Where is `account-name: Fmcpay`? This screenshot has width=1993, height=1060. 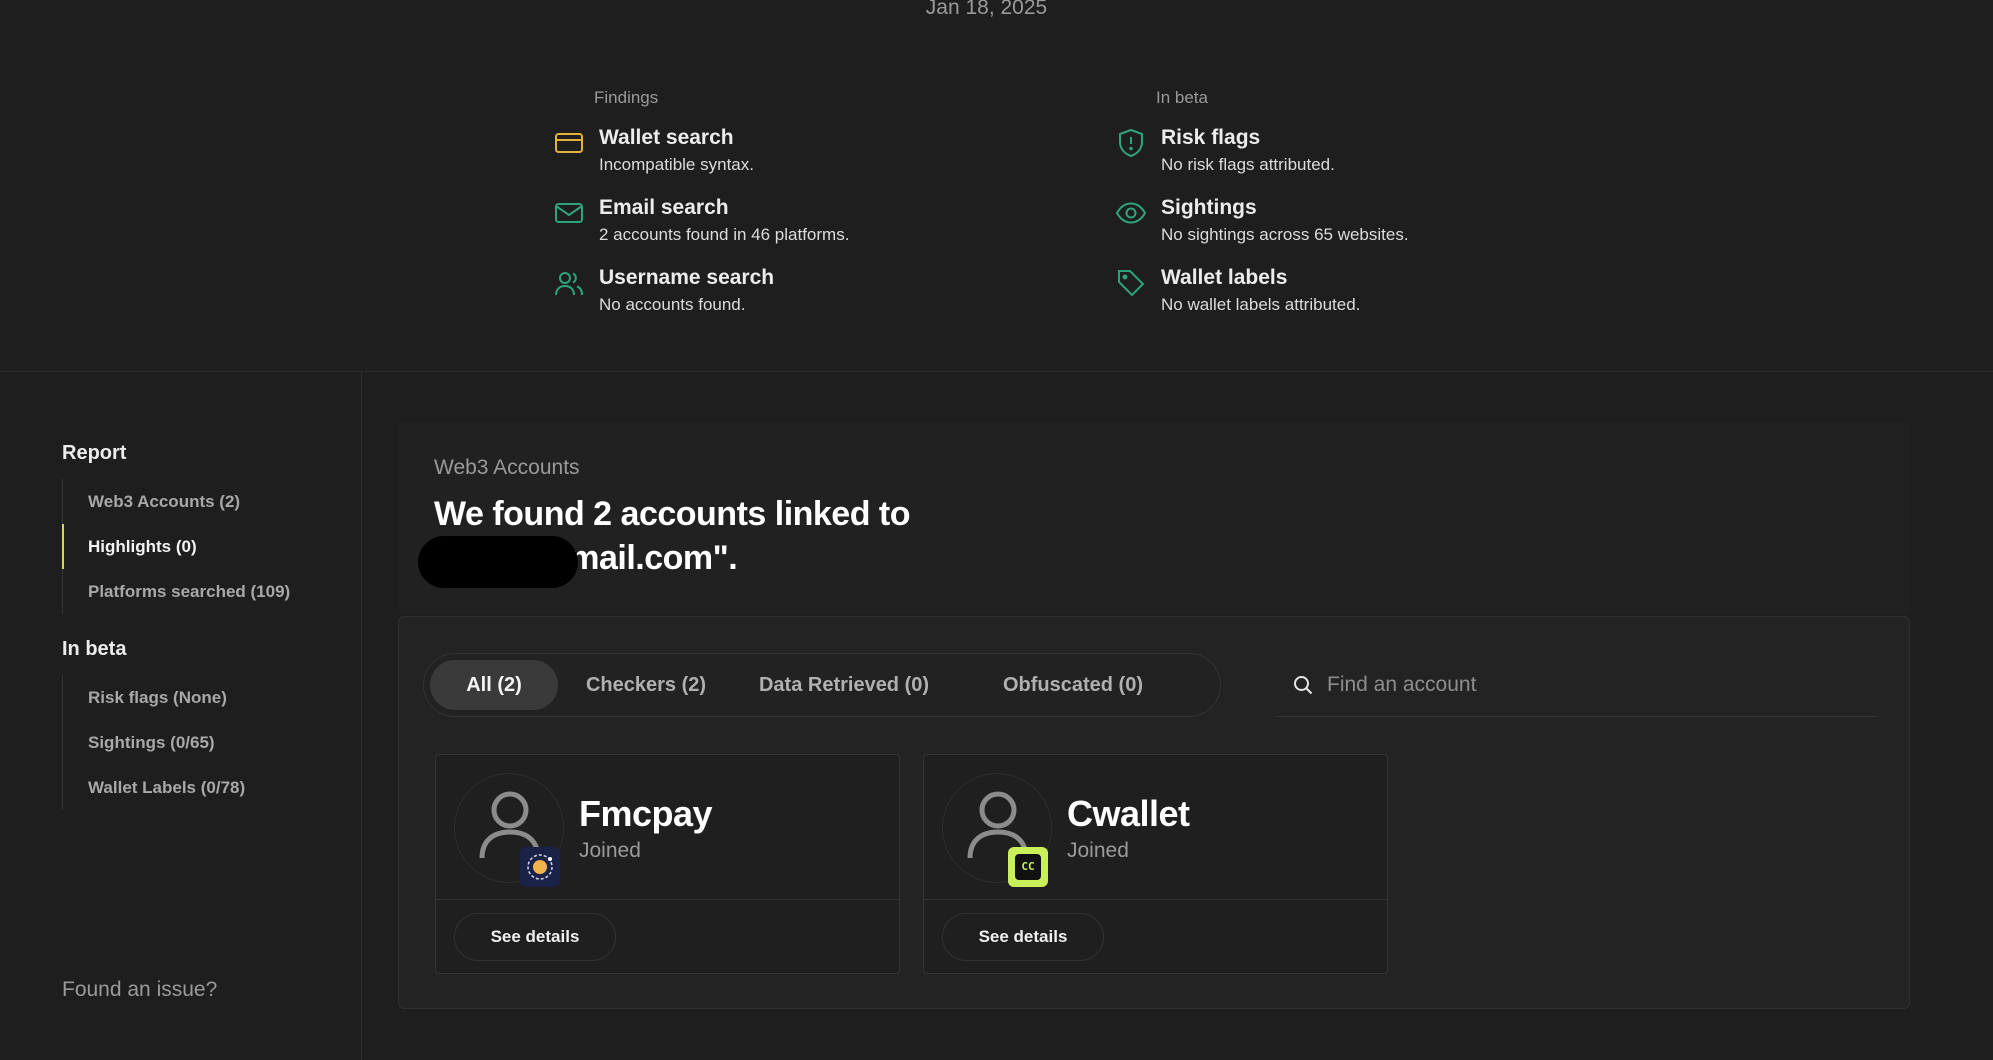 account-name: Fmcpay is located at coordinates (646, 813).